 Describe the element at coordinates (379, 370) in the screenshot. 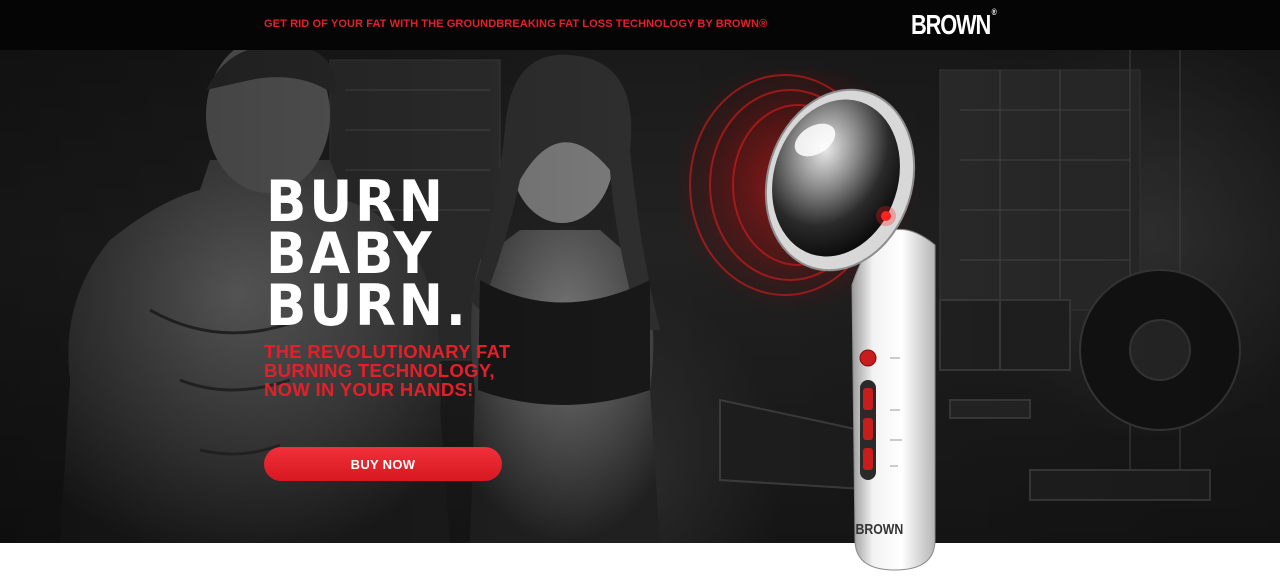

I see `subheadline-line-2: BURNING TECHNOLOGY,` at that location.